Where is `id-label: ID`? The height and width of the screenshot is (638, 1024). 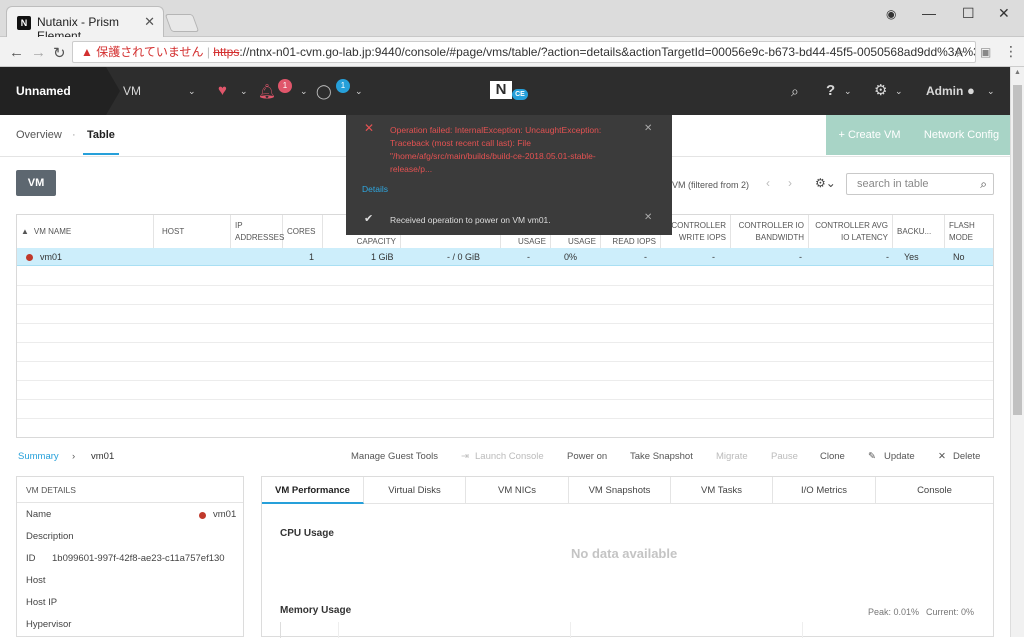 id-label: ID is located at coordinates (31, 558).